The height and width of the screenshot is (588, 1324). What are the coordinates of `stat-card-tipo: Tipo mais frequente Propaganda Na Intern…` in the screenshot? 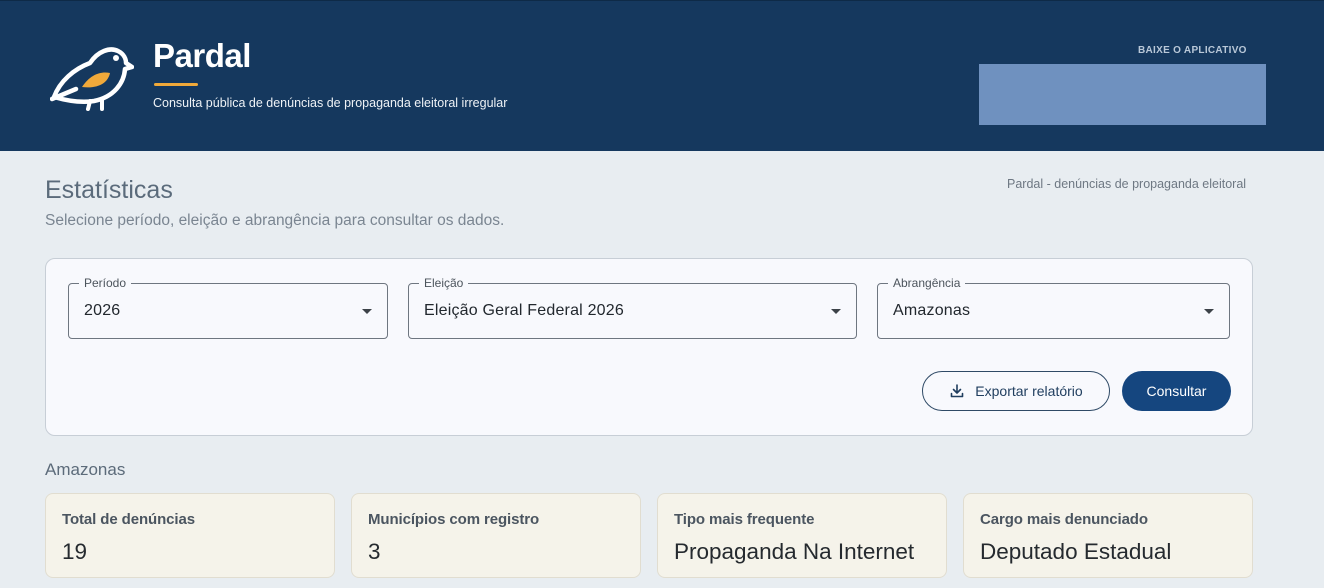 It's located at (802, 535).